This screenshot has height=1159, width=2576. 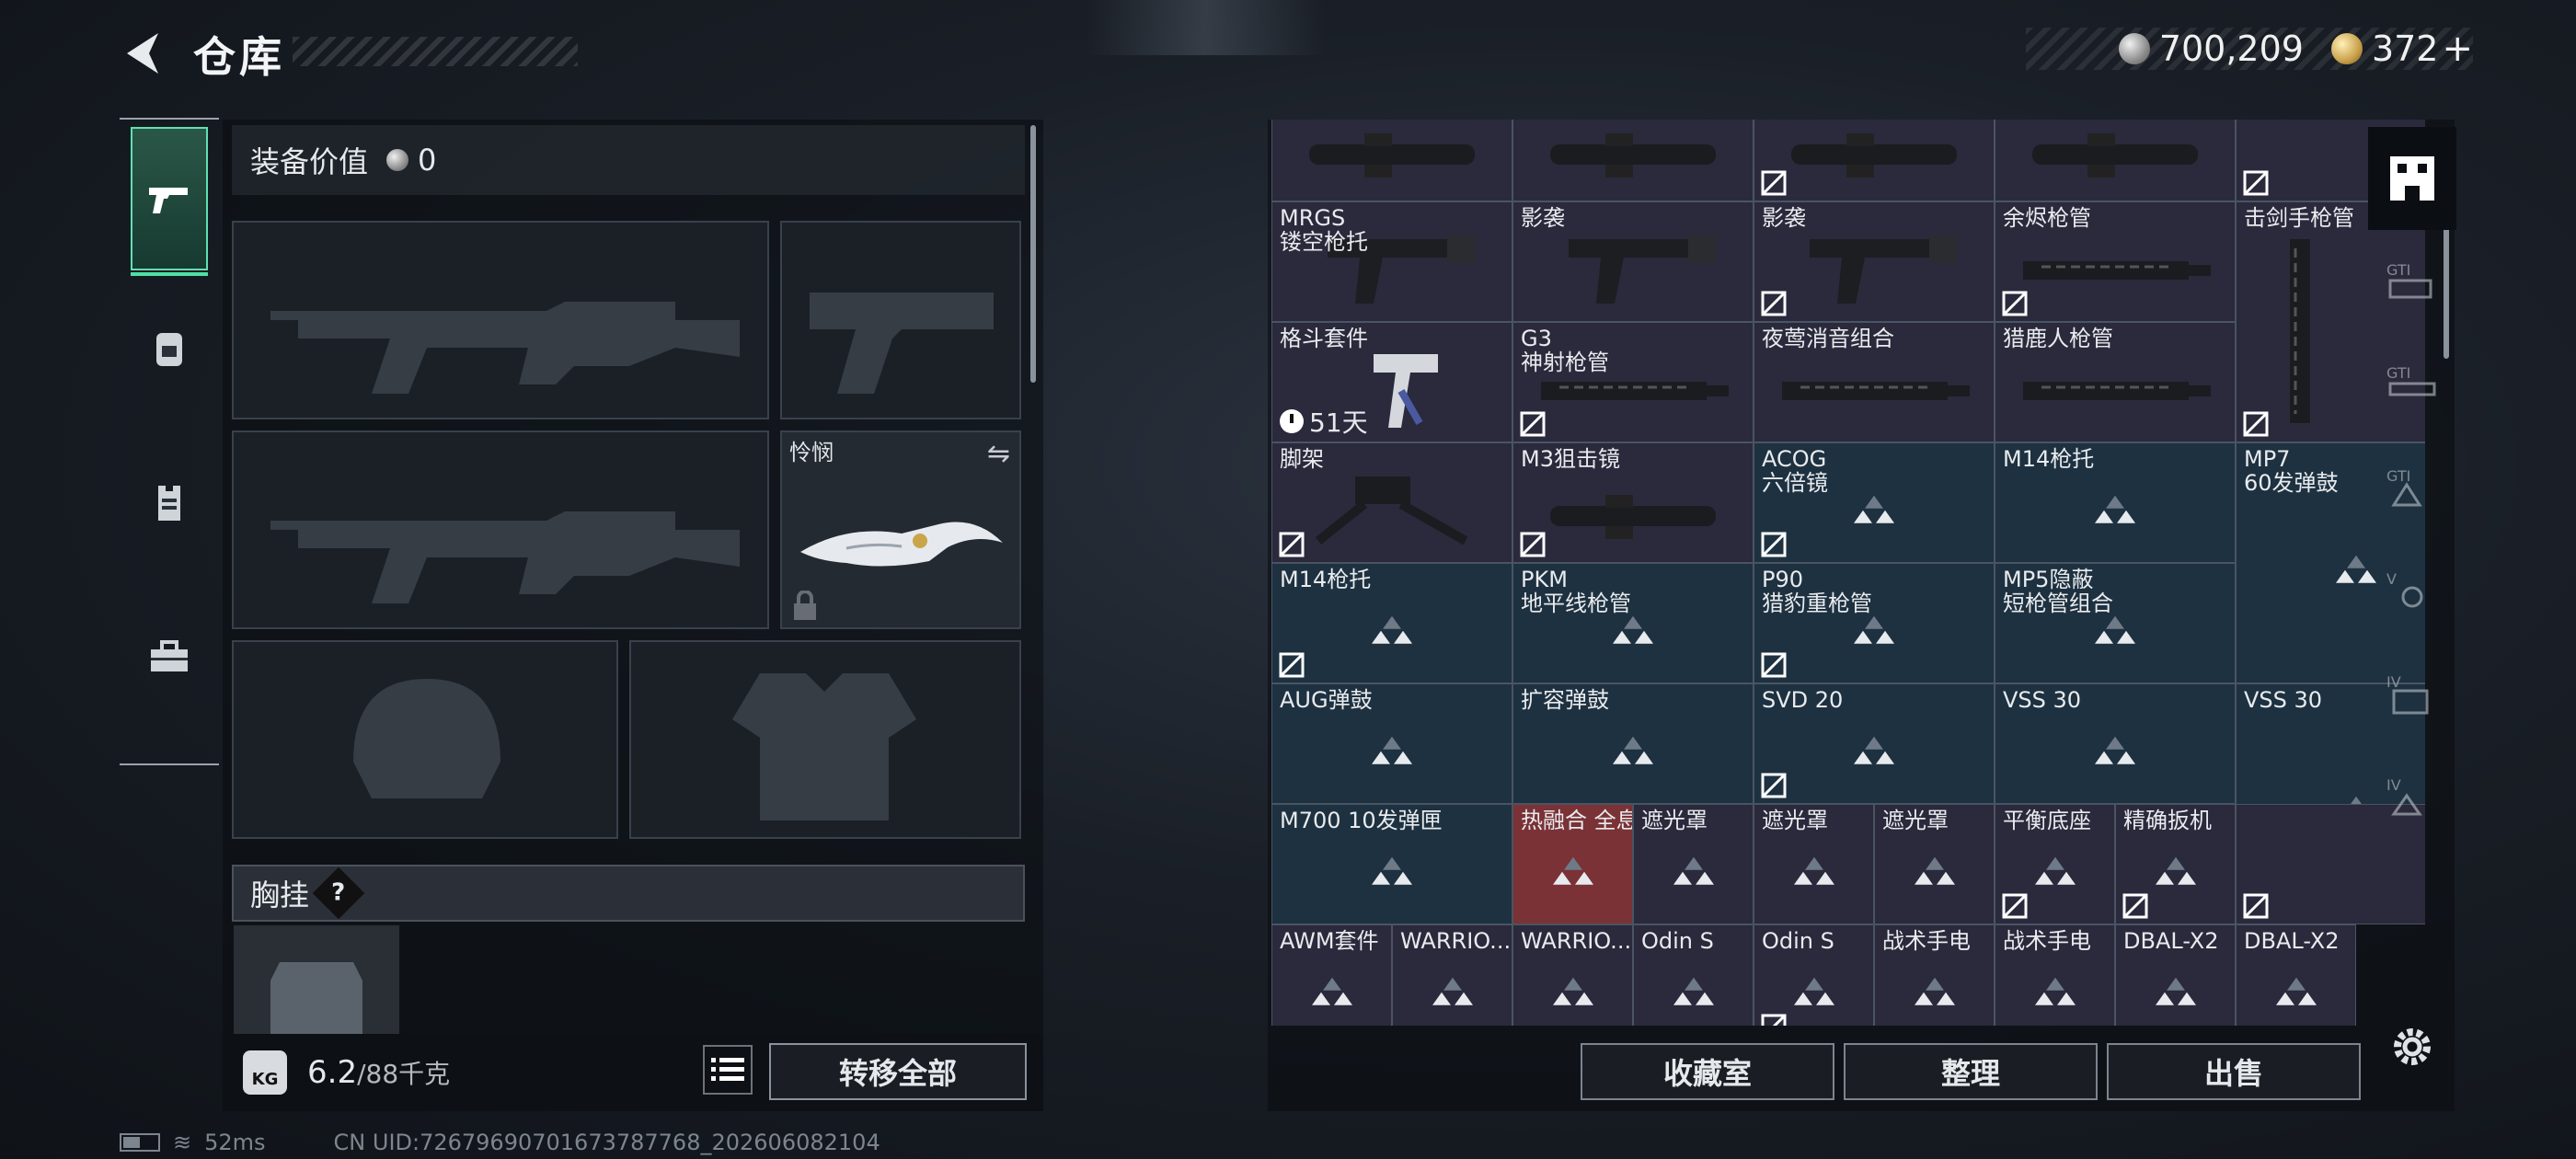 I want to click on tab-weapons, so click(x=169, y=201).